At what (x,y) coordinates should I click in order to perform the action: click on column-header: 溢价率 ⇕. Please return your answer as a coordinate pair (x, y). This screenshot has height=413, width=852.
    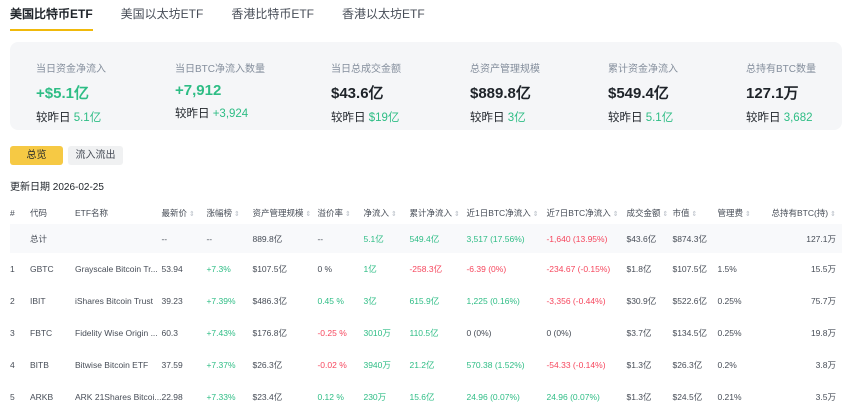
    Looking at the image, I should click on (340, 213).